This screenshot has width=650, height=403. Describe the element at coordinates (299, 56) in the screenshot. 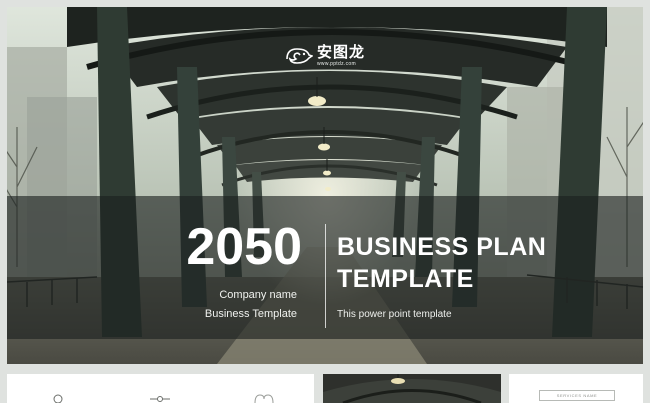

I see `chameleon-logo-icon` at that location.